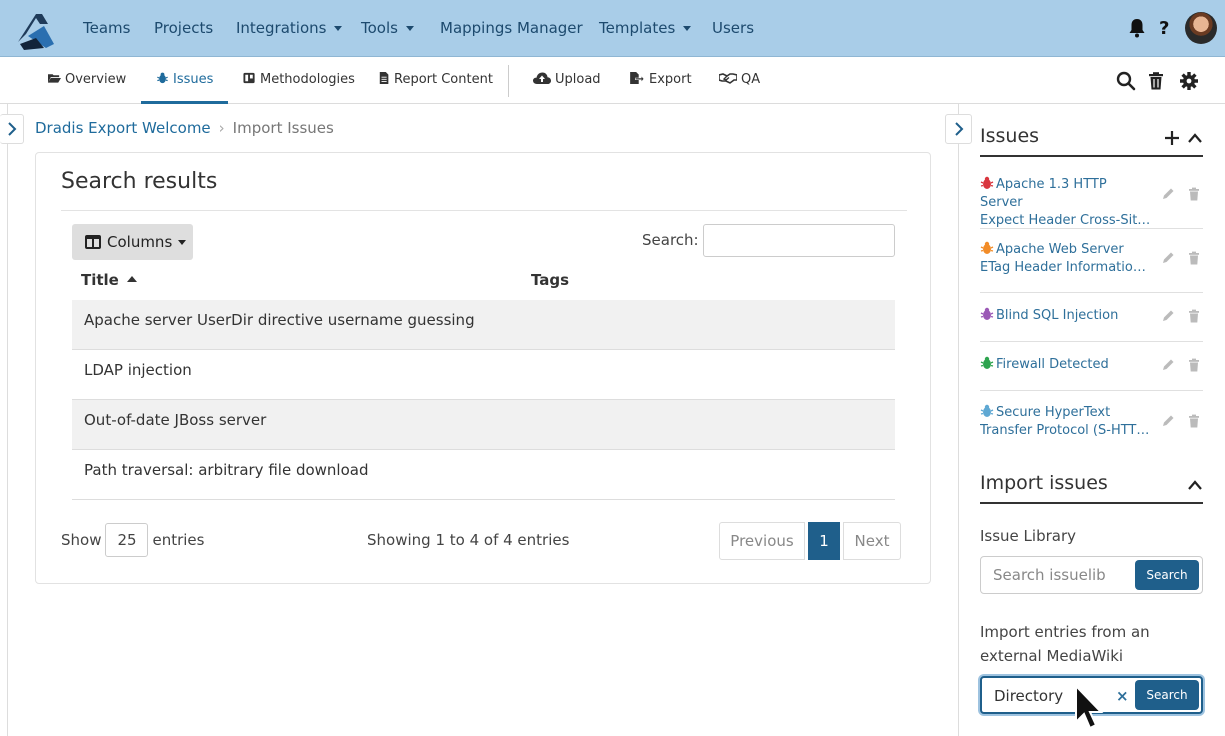 The height and width of the screenshot is (736, 1225). I want to click on issue-link: Firewall Detected, so click(1066, 365).